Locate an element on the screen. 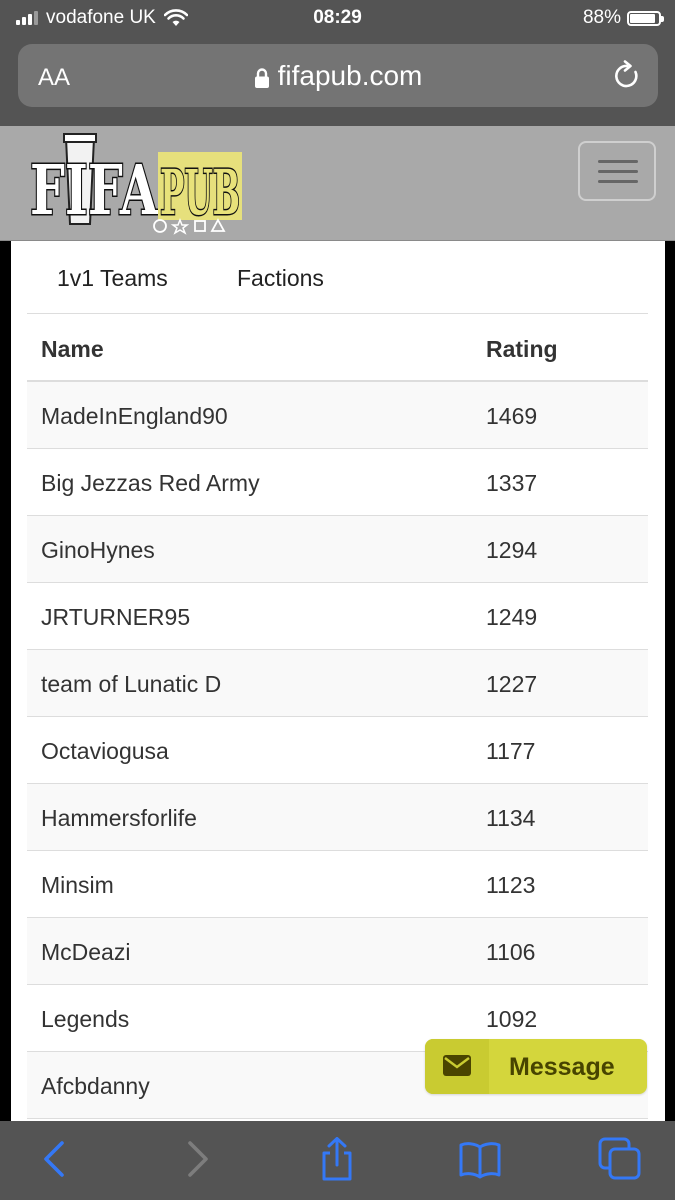 The width and height of the screenshot is (675, 1200). forward-icon is located at coordinates (196, 1159).